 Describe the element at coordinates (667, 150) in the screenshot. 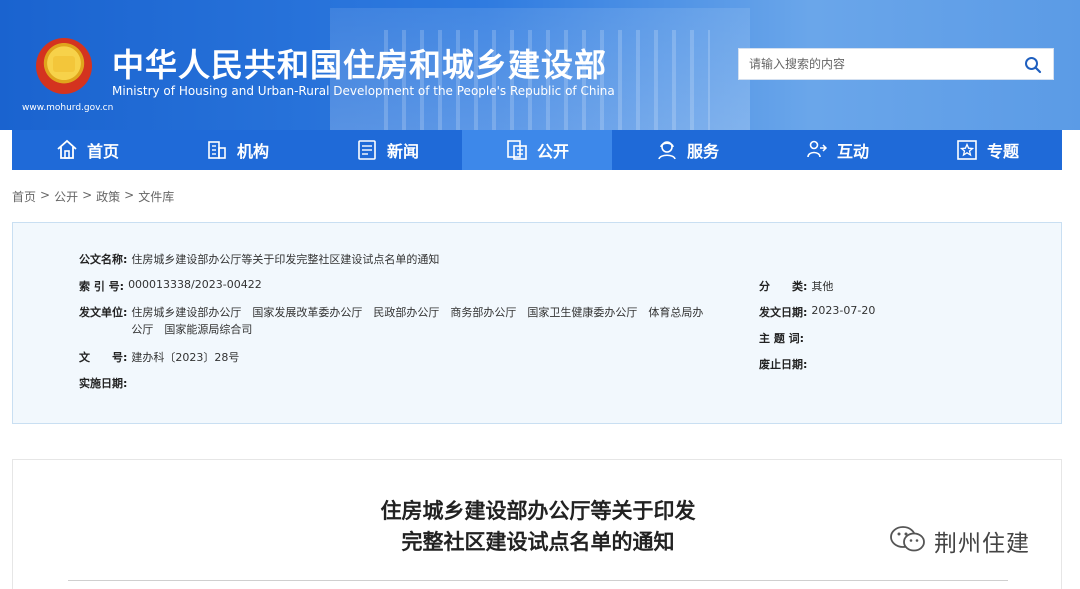

I see `service-icon` at that location.